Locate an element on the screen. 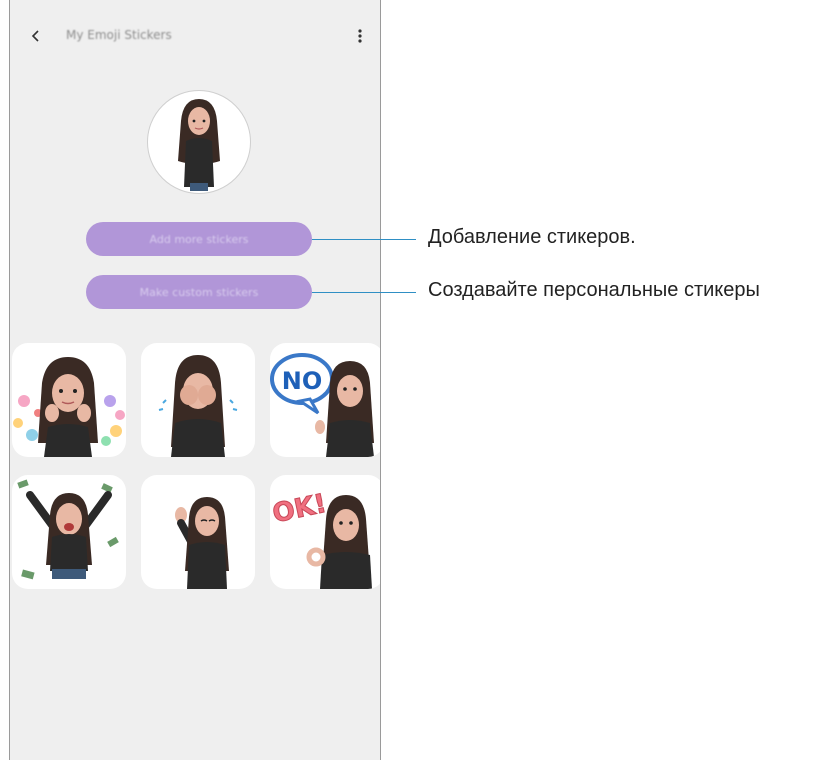 The image size is (833, 760). no-sticker-image: NO is located at coordinates (322, 405).